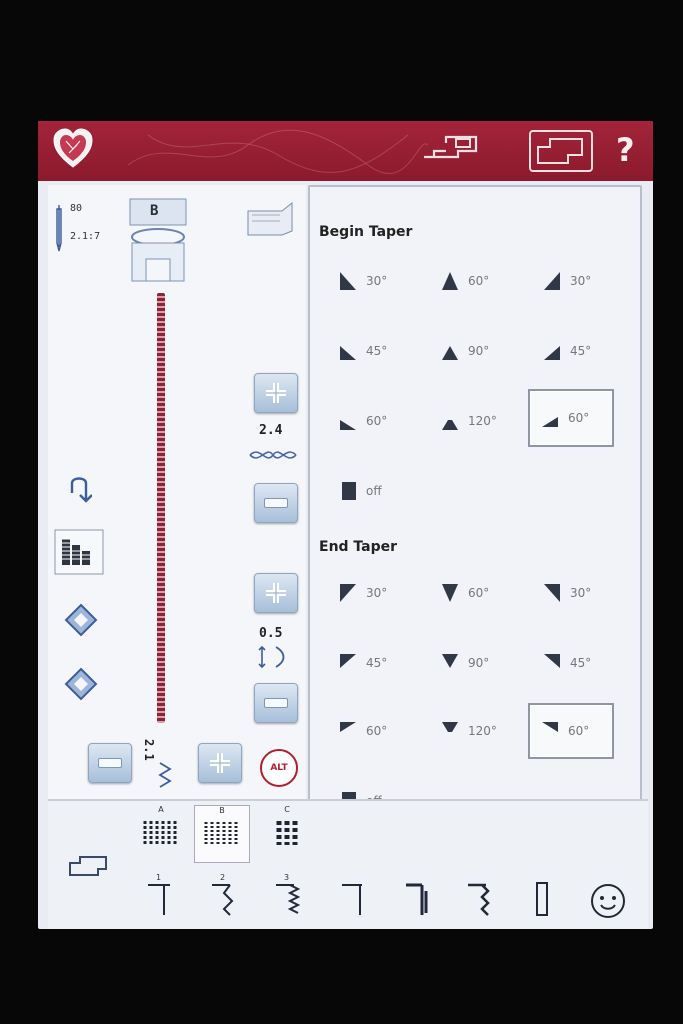 The width and height of the screenshot is (683, 1024). I want to click on begin-taper-45-left: 45°, so click(378, 351).